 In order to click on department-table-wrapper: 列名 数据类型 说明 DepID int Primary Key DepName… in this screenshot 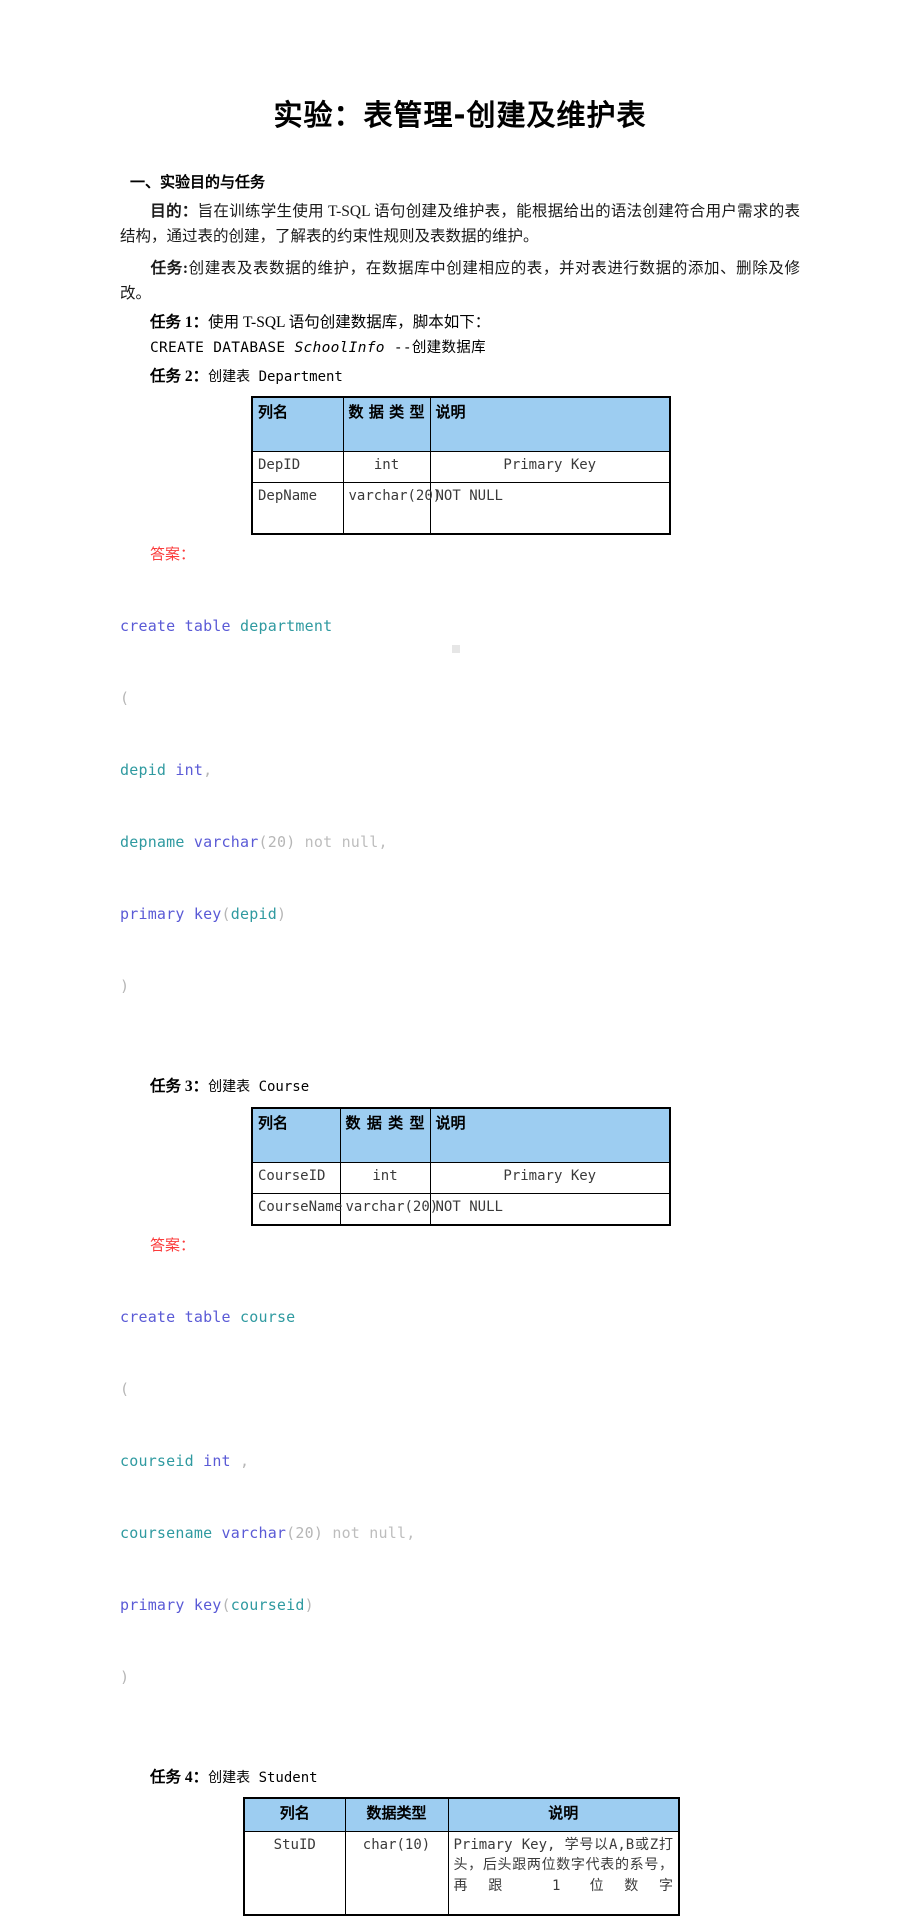, I will do `click(460, 462)`.